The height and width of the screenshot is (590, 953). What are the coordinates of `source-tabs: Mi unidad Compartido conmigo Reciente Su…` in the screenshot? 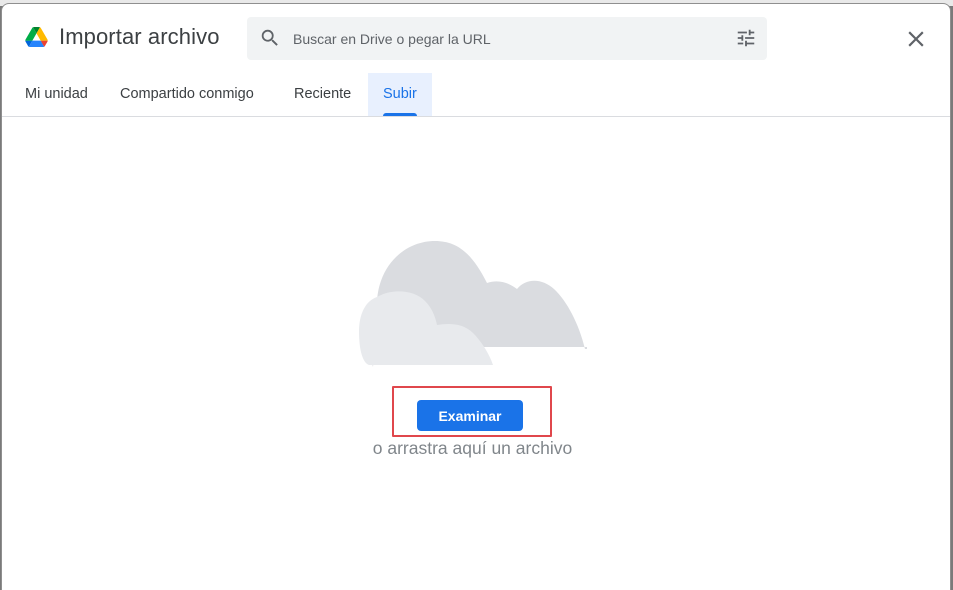 It's located at (476, 94).